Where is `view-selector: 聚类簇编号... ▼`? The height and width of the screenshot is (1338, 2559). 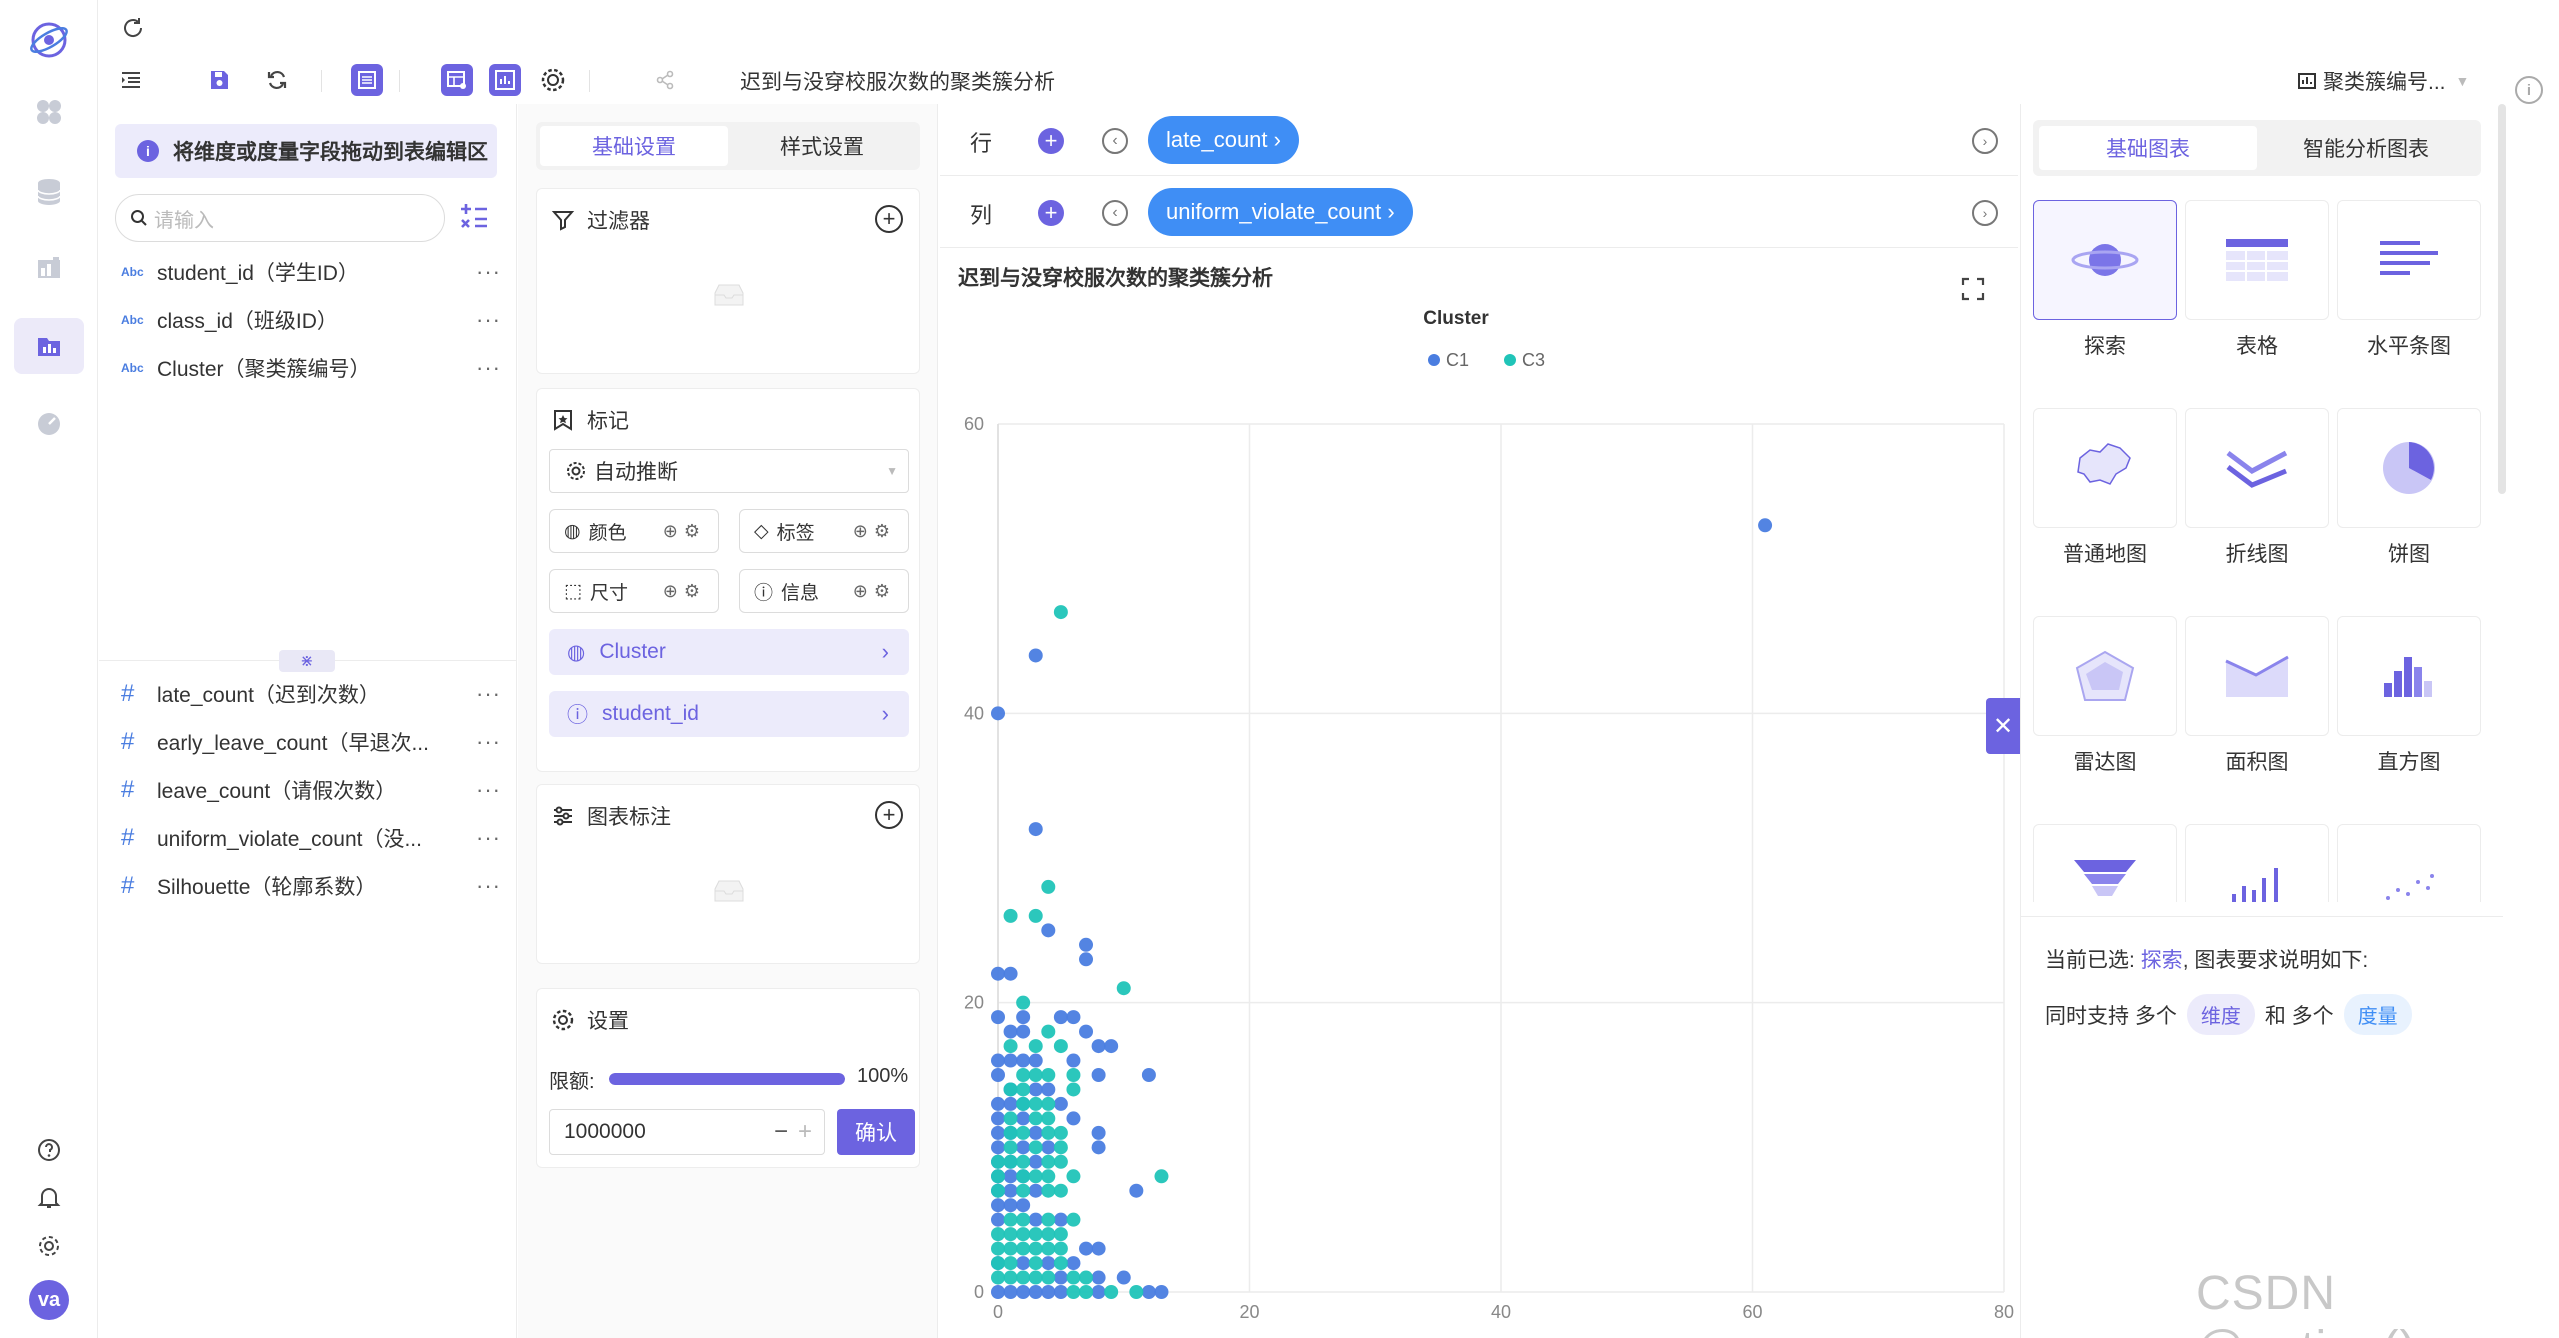 view-selector: 聚类簇编号... ▼ is located at coordinates (2383, 81).